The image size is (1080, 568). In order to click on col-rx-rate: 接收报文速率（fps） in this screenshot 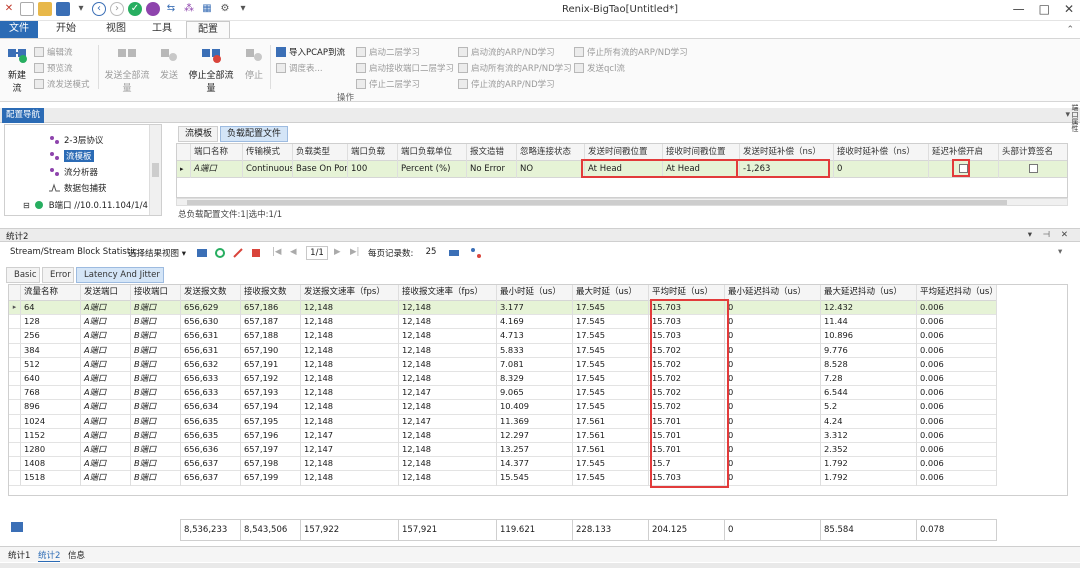, I will do `click(448, 293)`.